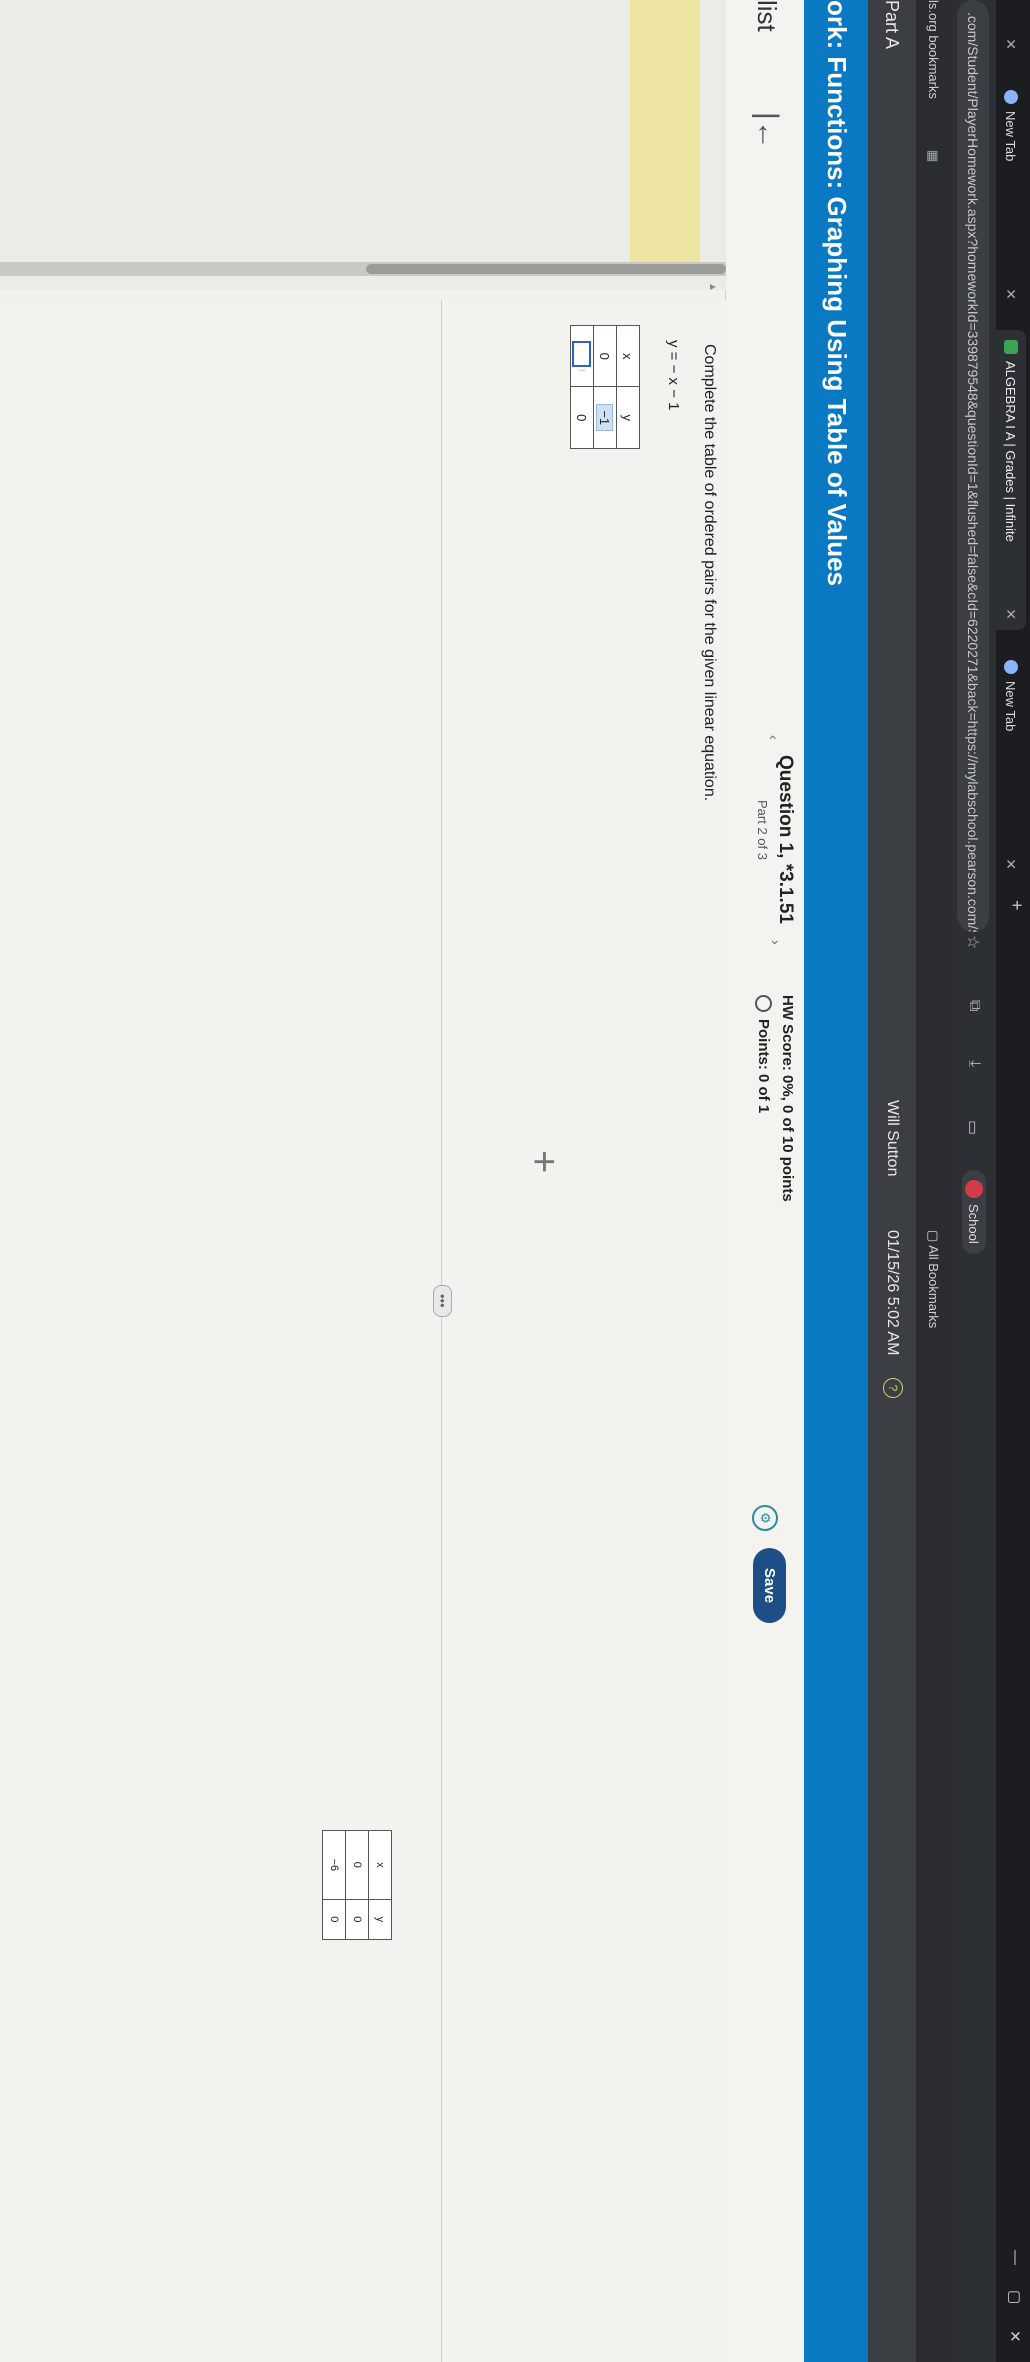 The image size is (1030, 2362). I want to click on user-name: Will Sutton, so click(892, 1138).